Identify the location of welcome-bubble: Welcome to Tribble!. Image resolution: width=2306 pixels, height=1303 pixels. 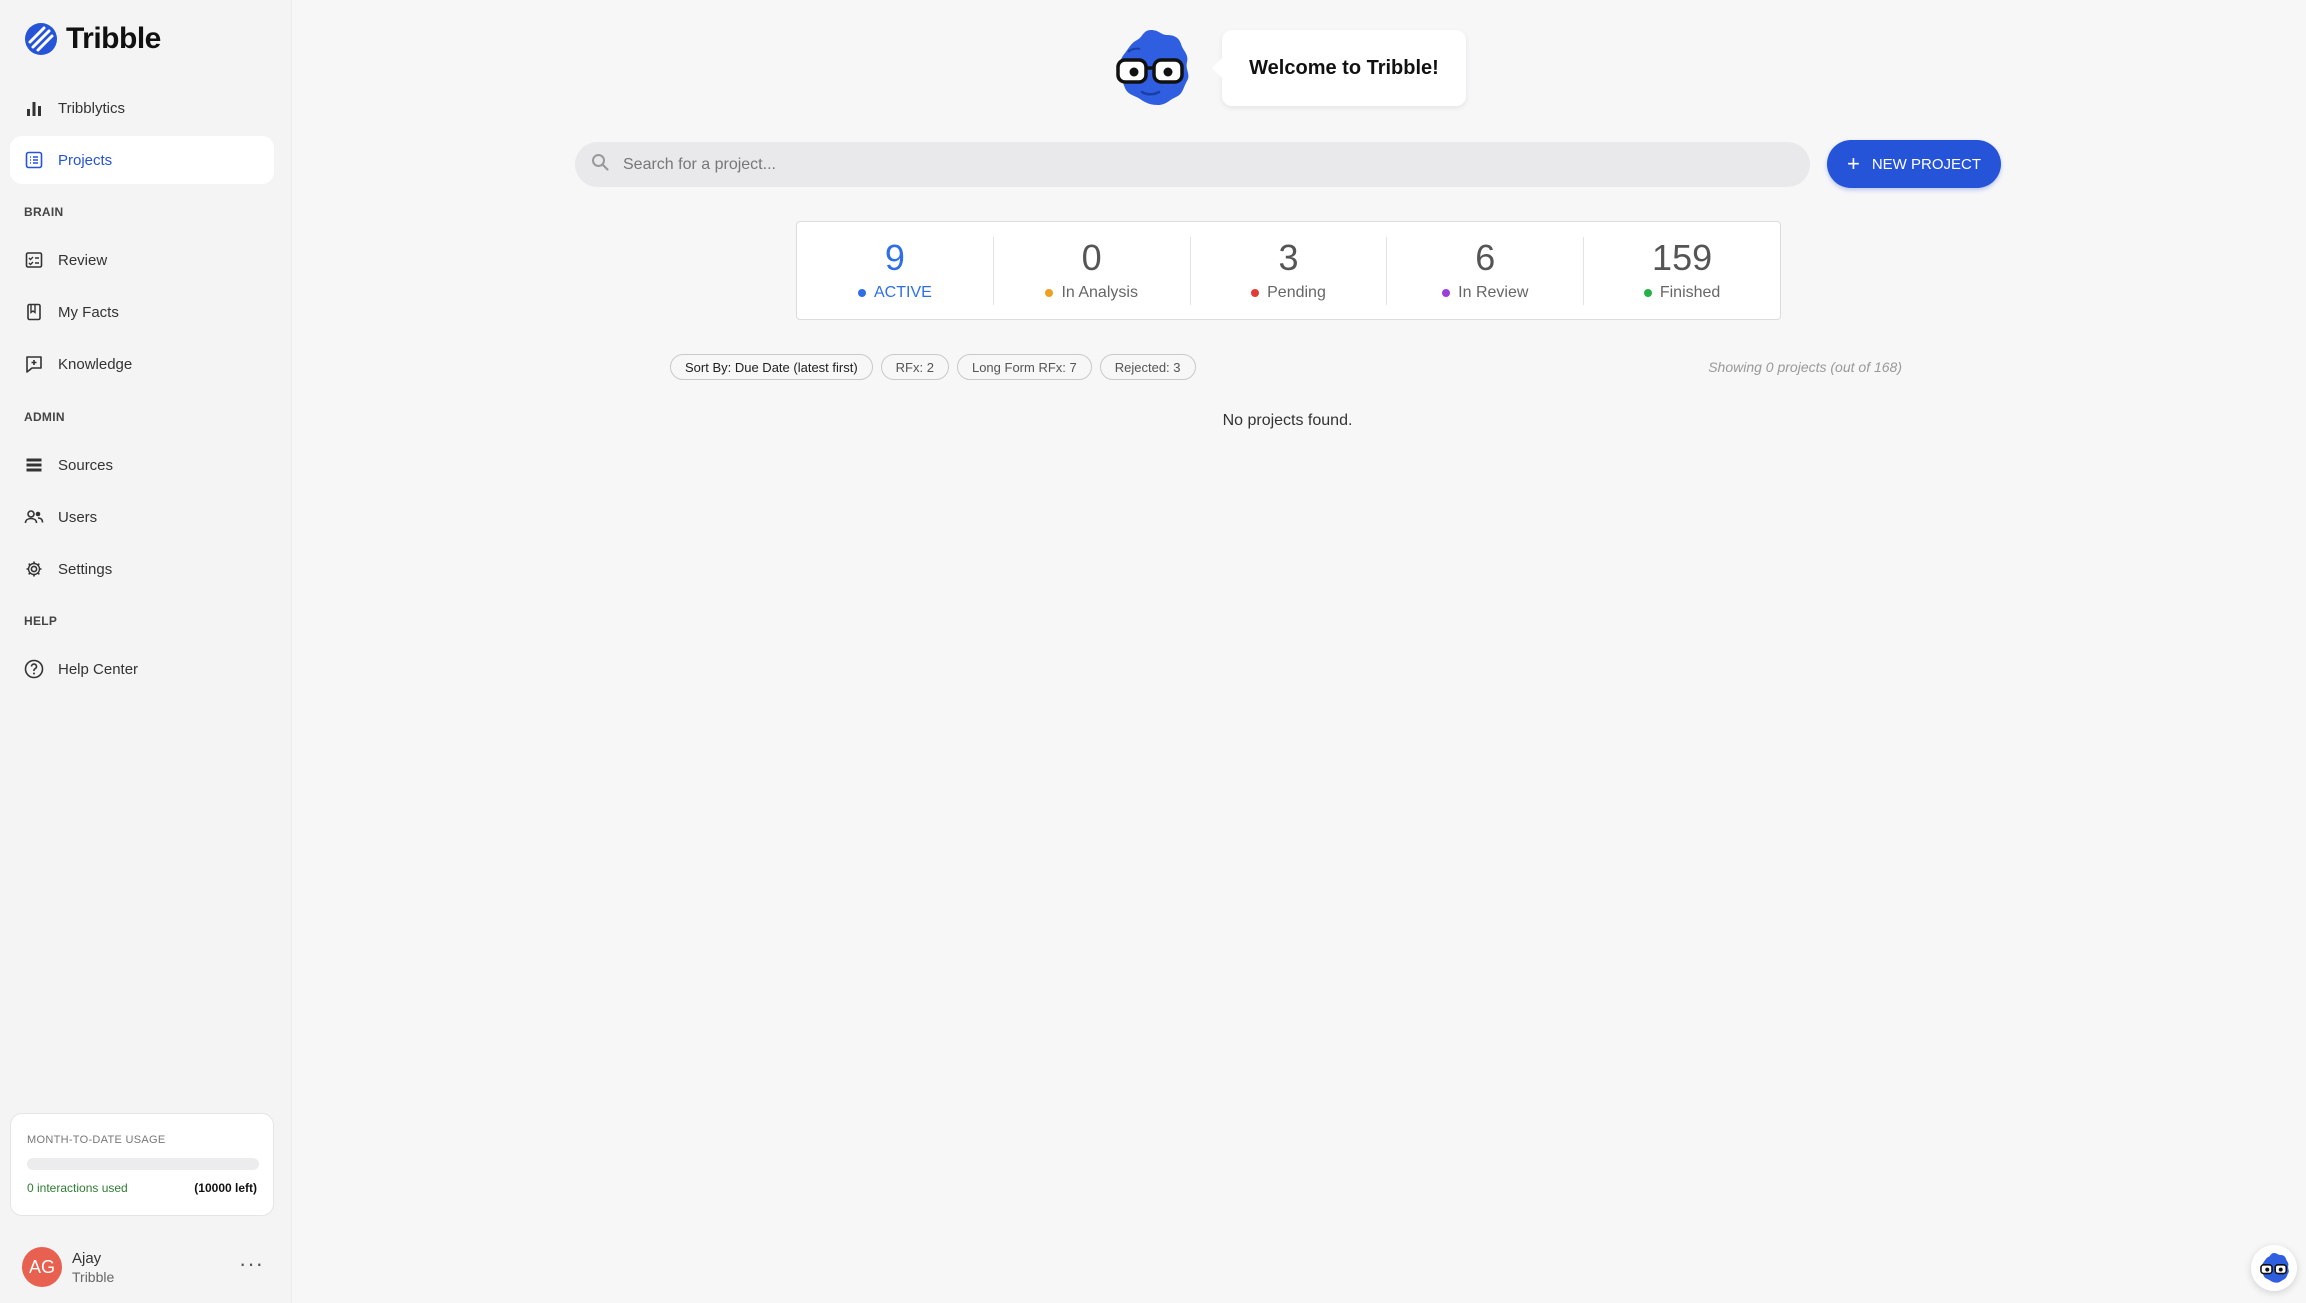
(1339, 68).